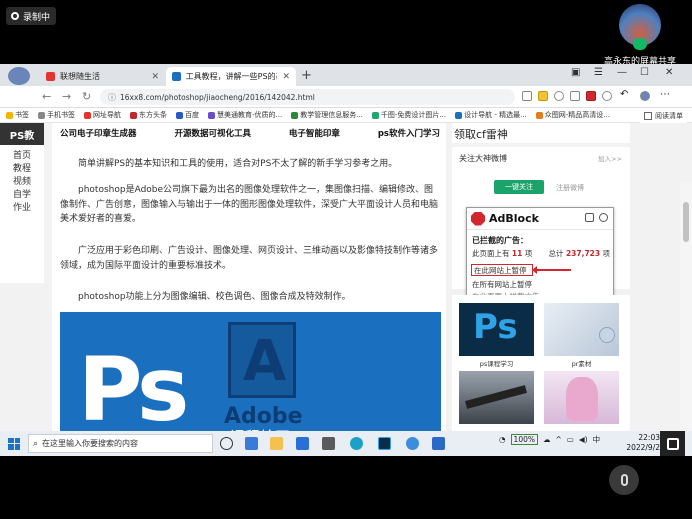 The width and height of the screenshot is (692, 519). Describe the element at coordinates (176, 76) in the screenshot. I see `ps-favicon-icon` at that location.